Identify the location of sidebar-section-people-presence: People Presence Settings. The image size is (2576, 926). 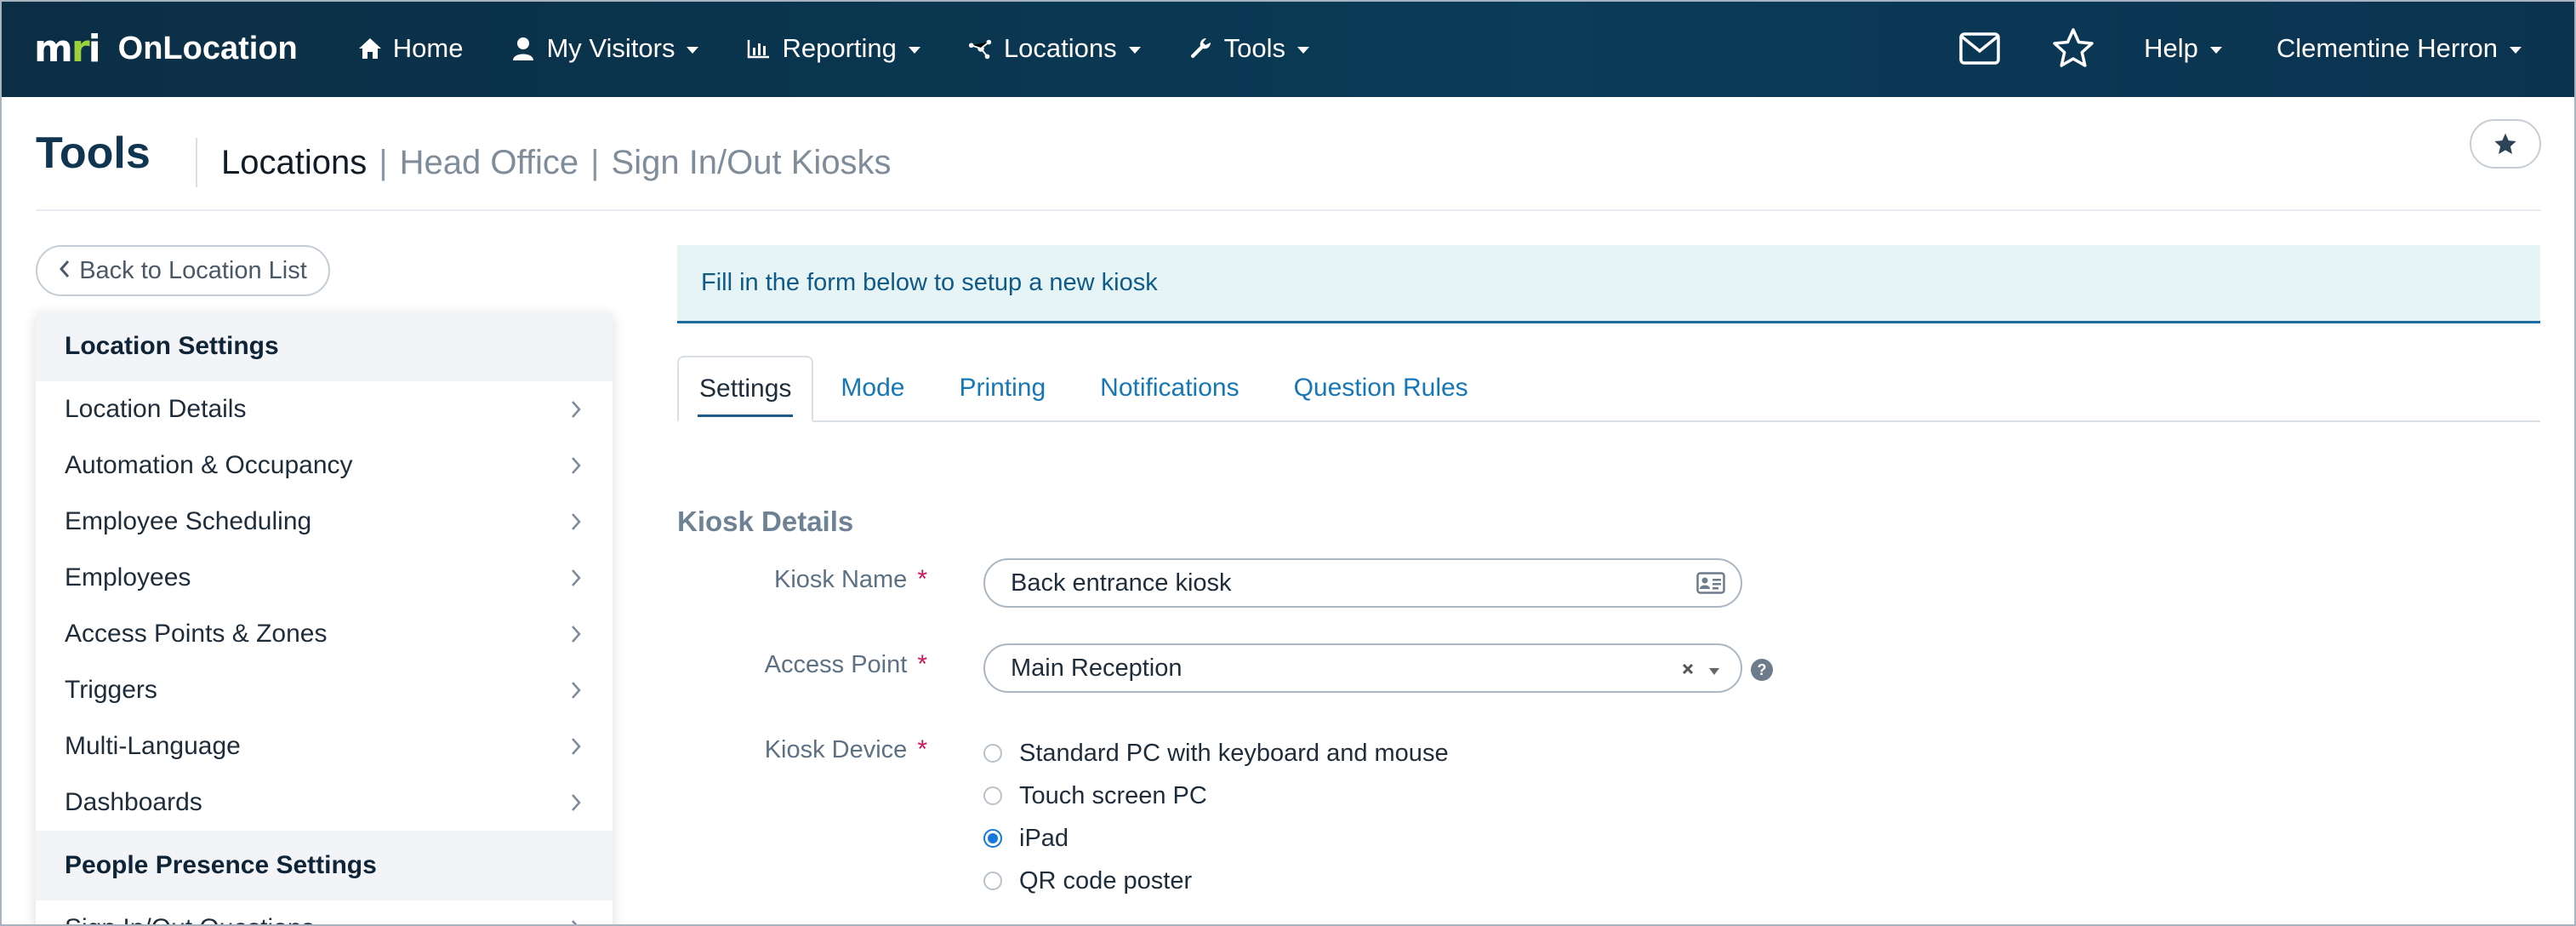
(325, 865).